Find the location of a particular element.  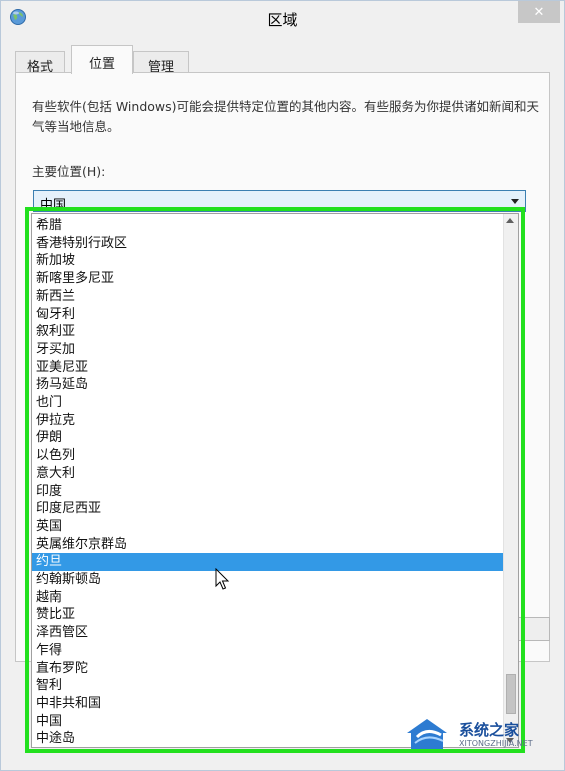

chevron-down-icon is located at coordinates (515, 201).